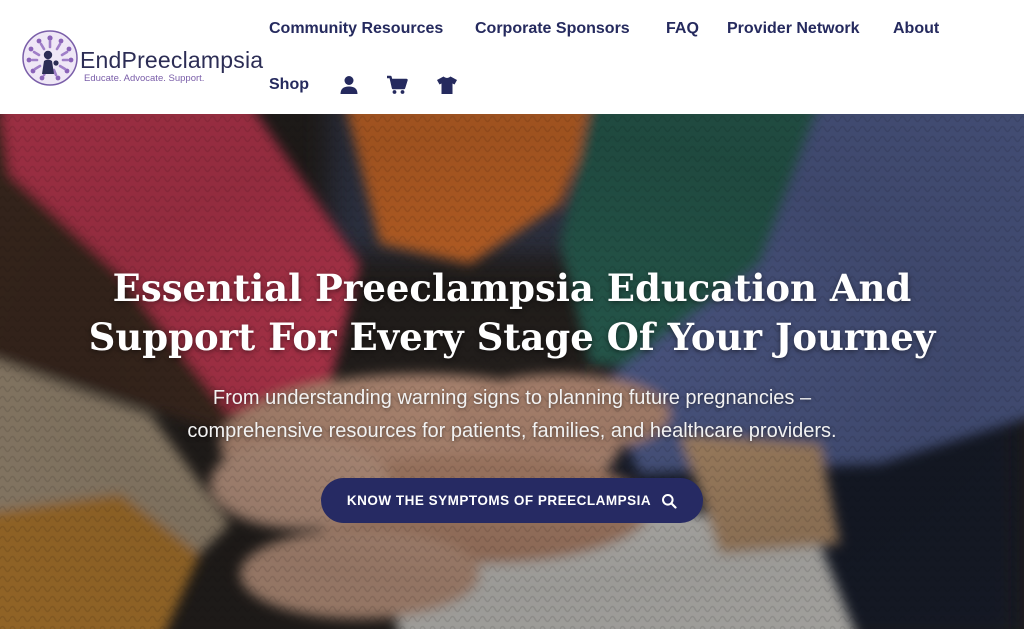 This screenshot has width=1024, height=629. What do you see at coordinates (512, 288) in the screenshot?
I see `hero-title-line-1: Essential Preeclampsia Education And` at bounding box center [512, 288].